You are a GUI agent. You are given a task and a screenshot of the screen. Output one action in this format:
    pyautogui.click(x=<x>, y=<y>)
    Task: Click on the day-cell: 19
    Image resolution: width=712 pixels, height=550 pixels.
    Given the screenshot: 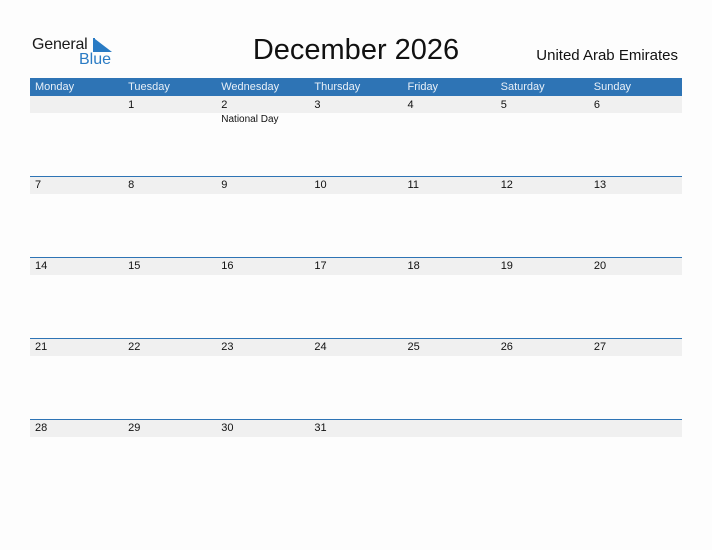 What is the action you would take?
    pyautogui.click(x=542, y=297)
    